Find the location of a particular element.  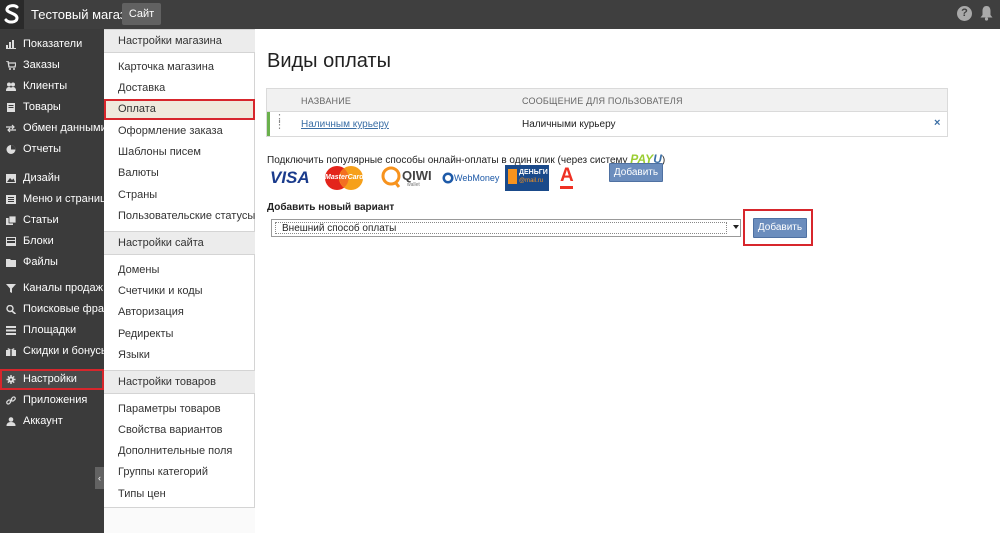

submenu-footer is located at coordinates (179, 520).